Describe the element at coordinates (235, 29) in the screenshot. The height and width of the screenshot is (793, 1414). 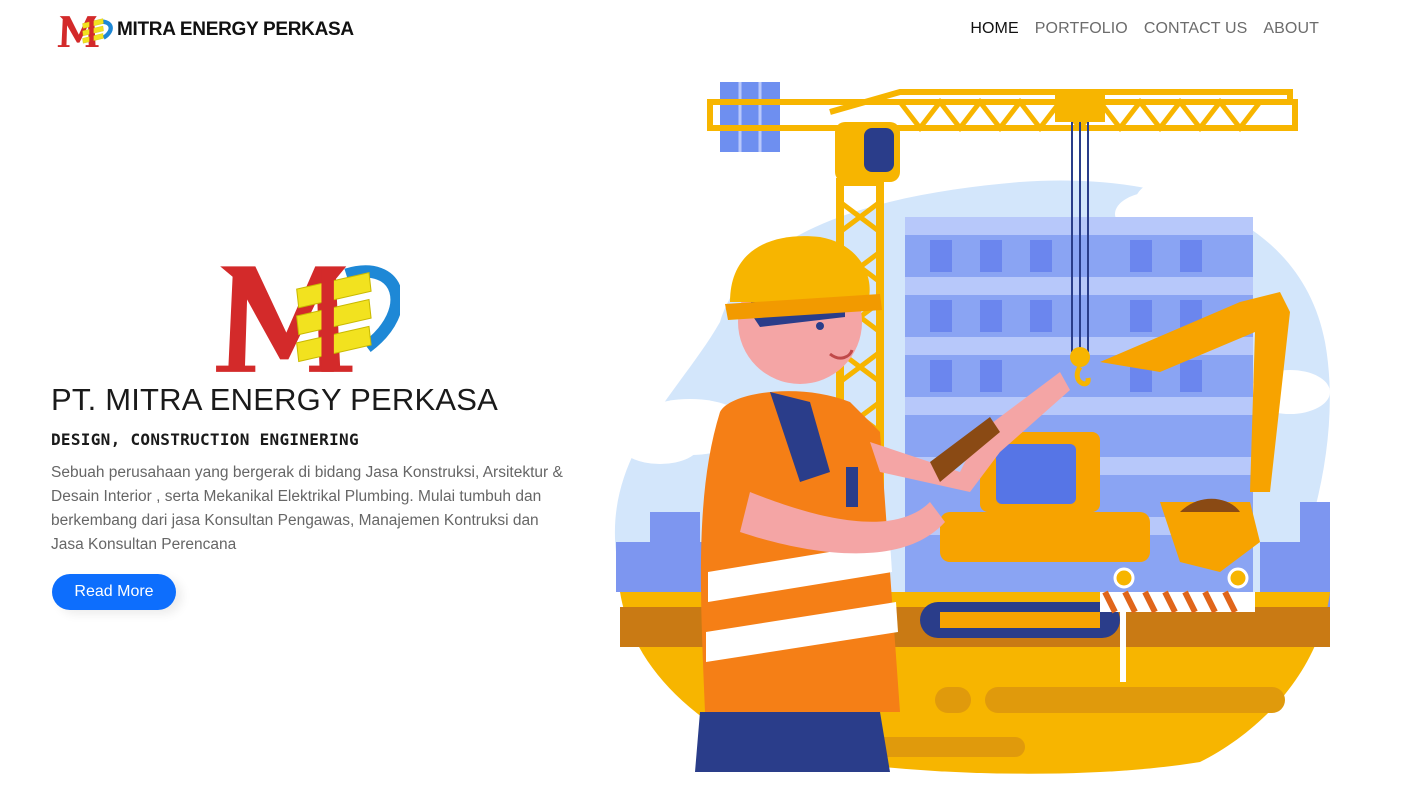
I see `brand-name: MITRA ENERGY PERKASA` at that location.